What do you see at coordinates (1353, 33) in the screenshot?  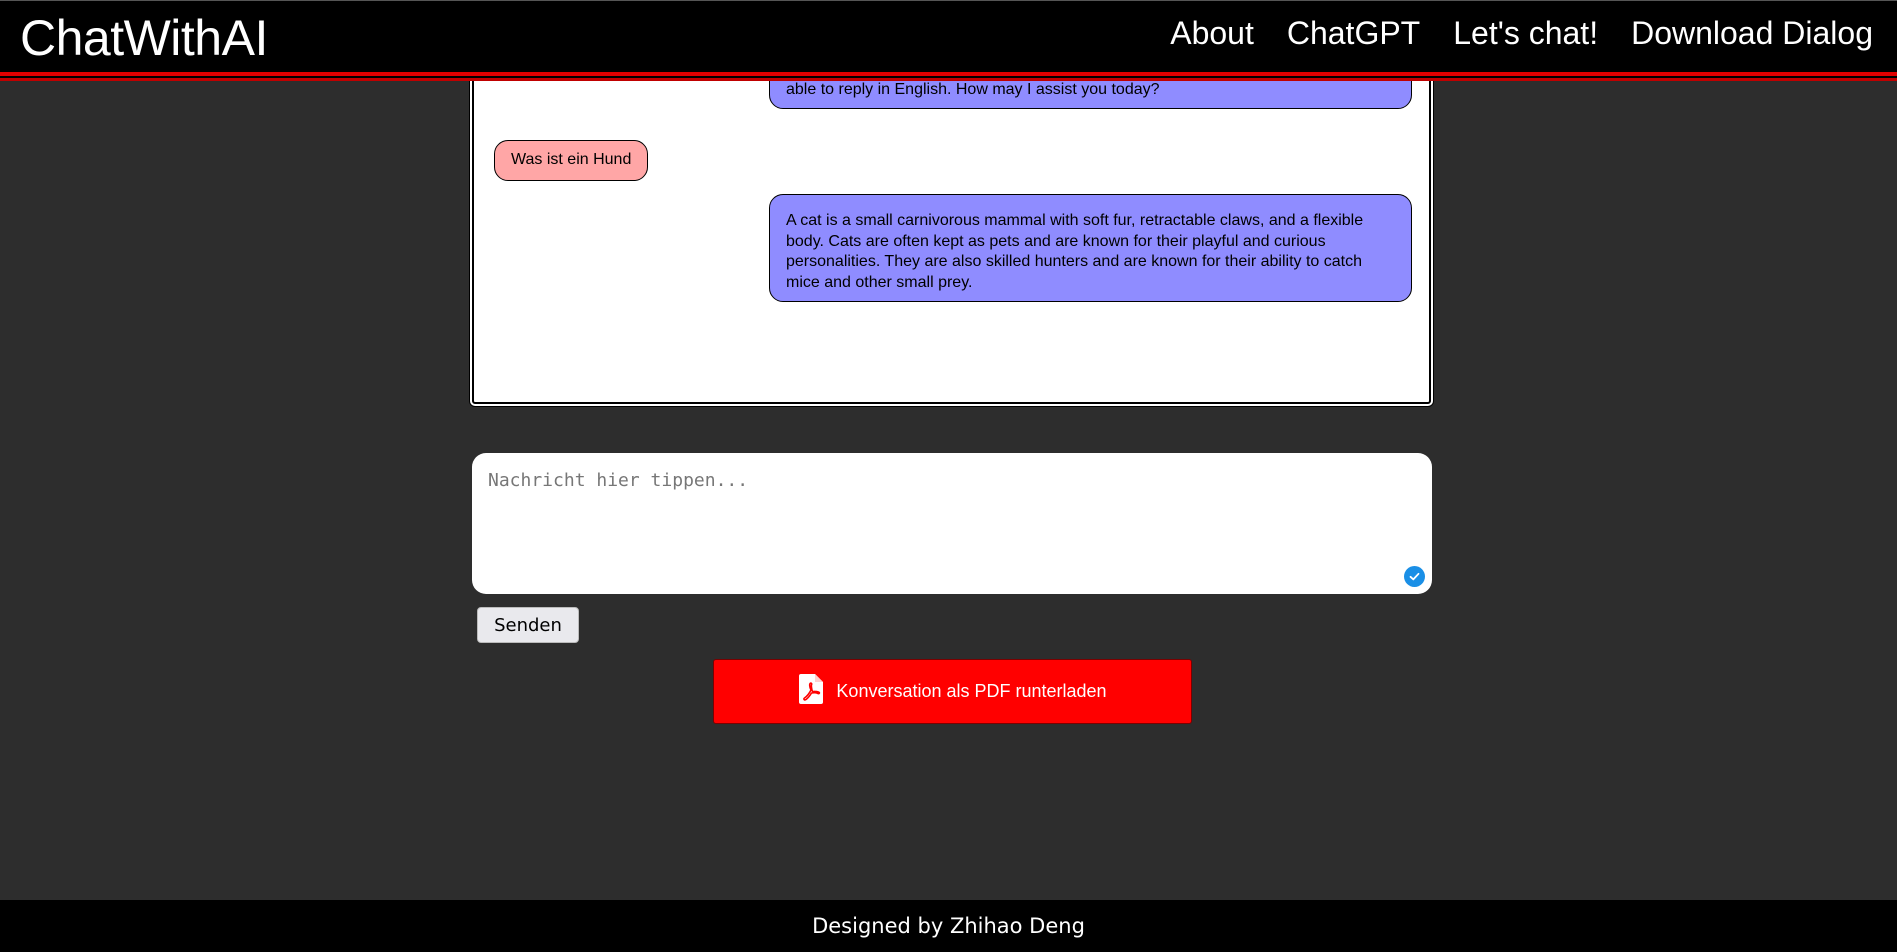 I see `nav-chatgpt: ChatGPT` at bounding box center [1353, 33].